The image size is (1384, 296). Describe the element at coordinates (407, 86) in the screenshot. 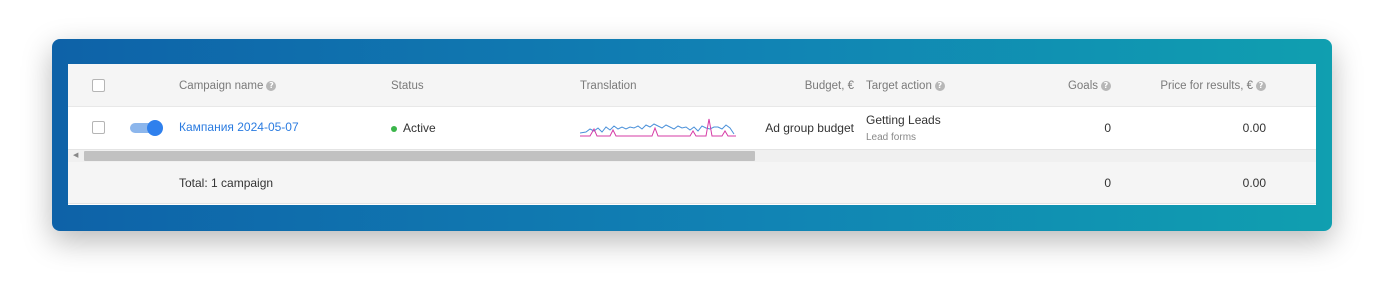

I see `header-status: Status` at that location.